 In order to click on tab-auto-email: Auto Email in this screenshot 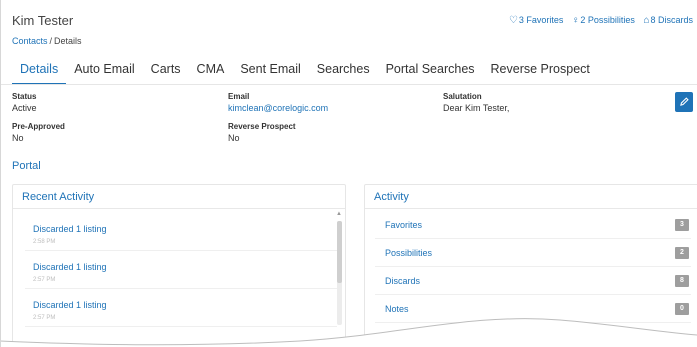, I will do `click(104, 70)`.